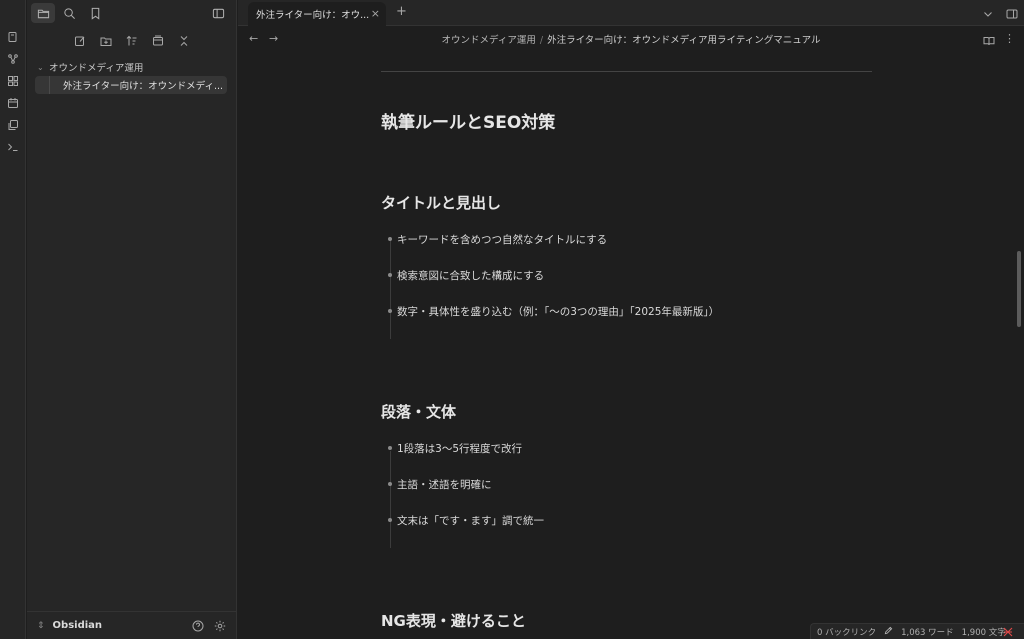 The width and height of the screenshot is (1024, 639). I want to click on list-item: 数字・具体性を盛り込む（例：「〜の3つの理由」「2025年最新版」）, so click(558, 312).